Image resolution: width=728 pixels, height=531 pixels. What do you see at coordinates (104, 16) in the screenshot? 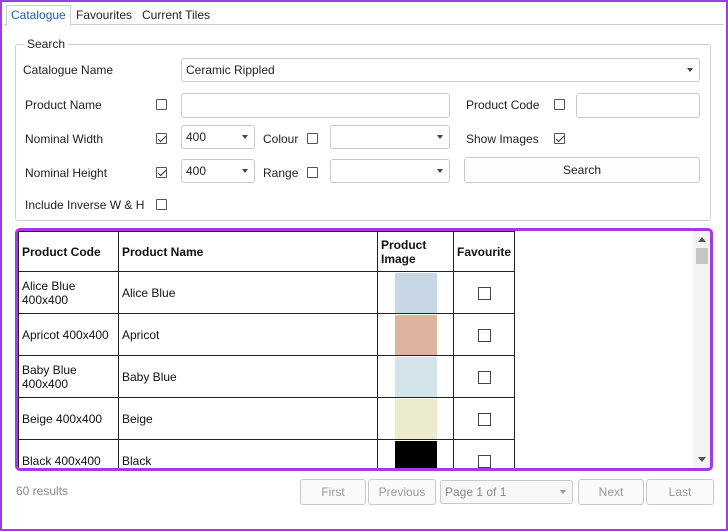
I see `tab-favourites: Favourites` at bounding box center [104, 16].